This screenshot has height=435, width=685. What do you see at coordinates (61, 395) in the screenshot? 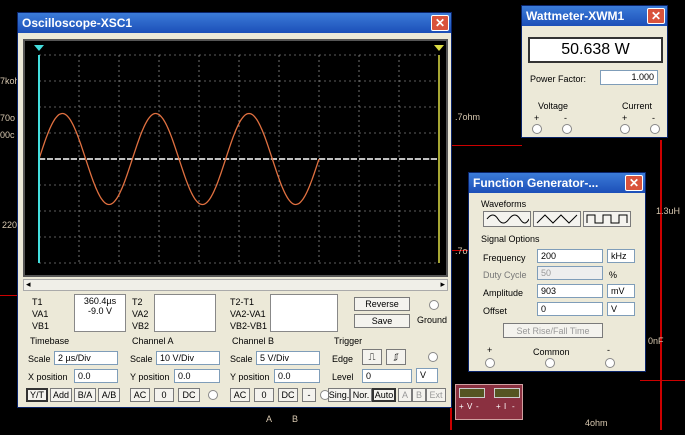
I see `mode-add-button: Add` at bounding box center [61, 395].